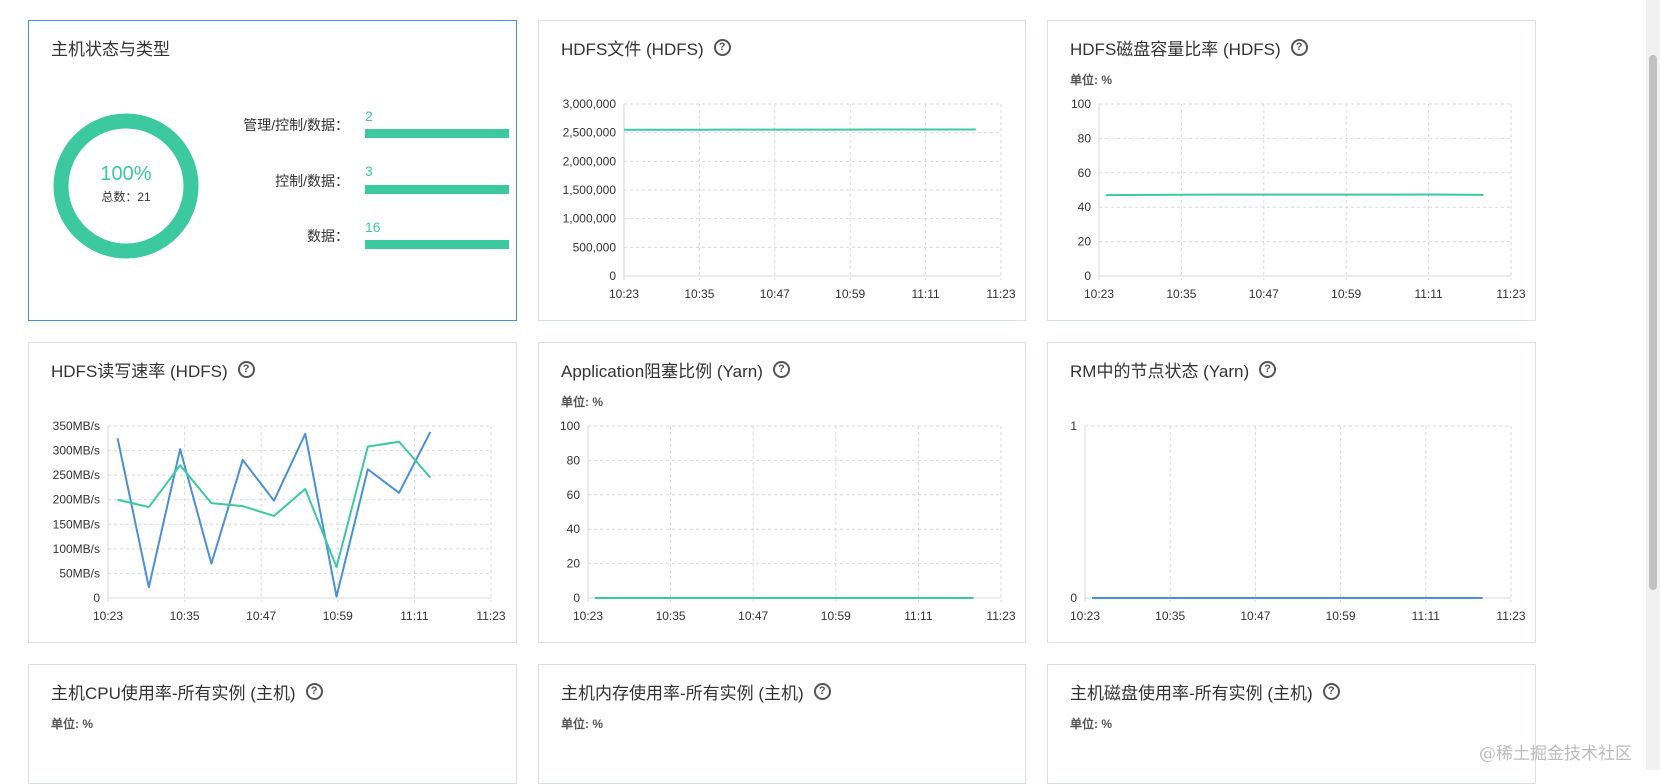 The width and height of the screenshot is (1660, 784). What do you see at coordinates (437, 189) in the screenshot?
I see `row-bar-ctrl` at bounding box center [437, 189].